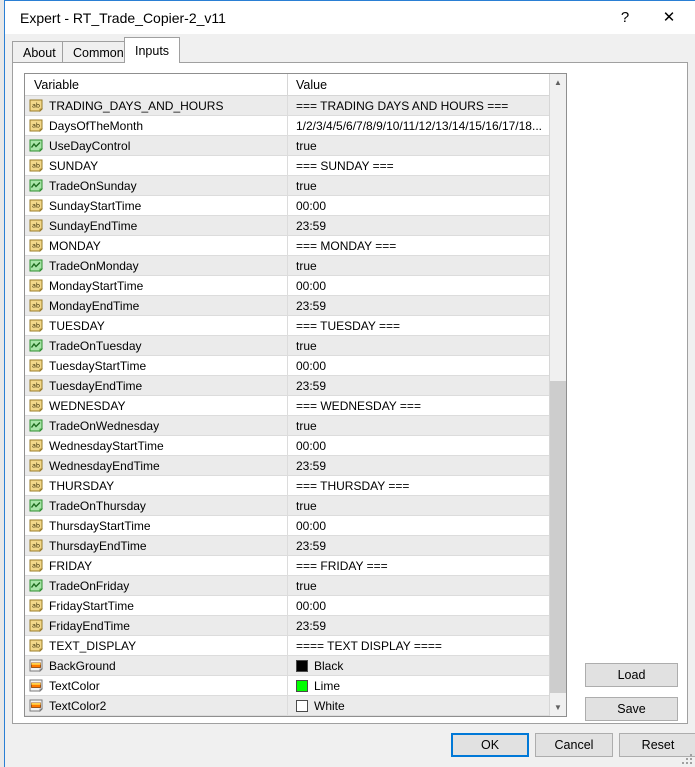  I want to click on grid-row: ab SUNDAY === SUNDAY ===, so click(295, 166).